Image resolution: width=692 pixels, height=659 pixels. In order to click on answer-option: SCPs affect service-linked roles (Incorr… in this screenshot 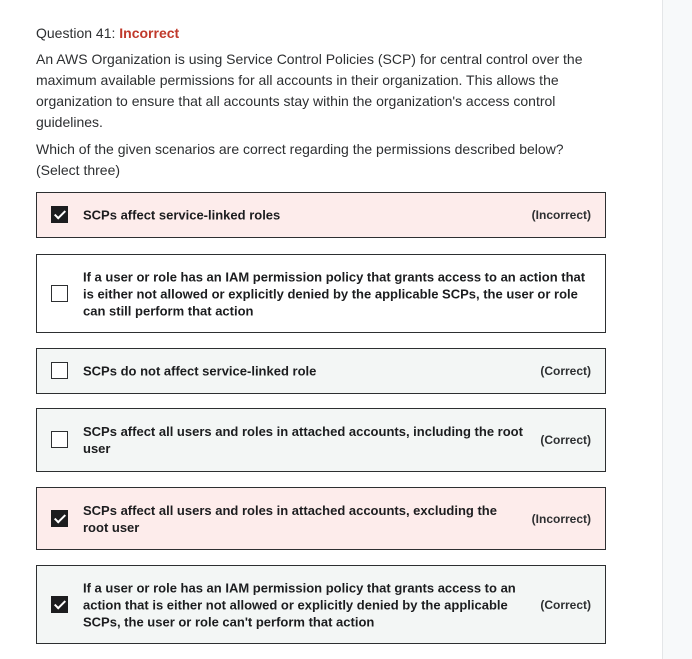, I will do `click(321, 215)`.